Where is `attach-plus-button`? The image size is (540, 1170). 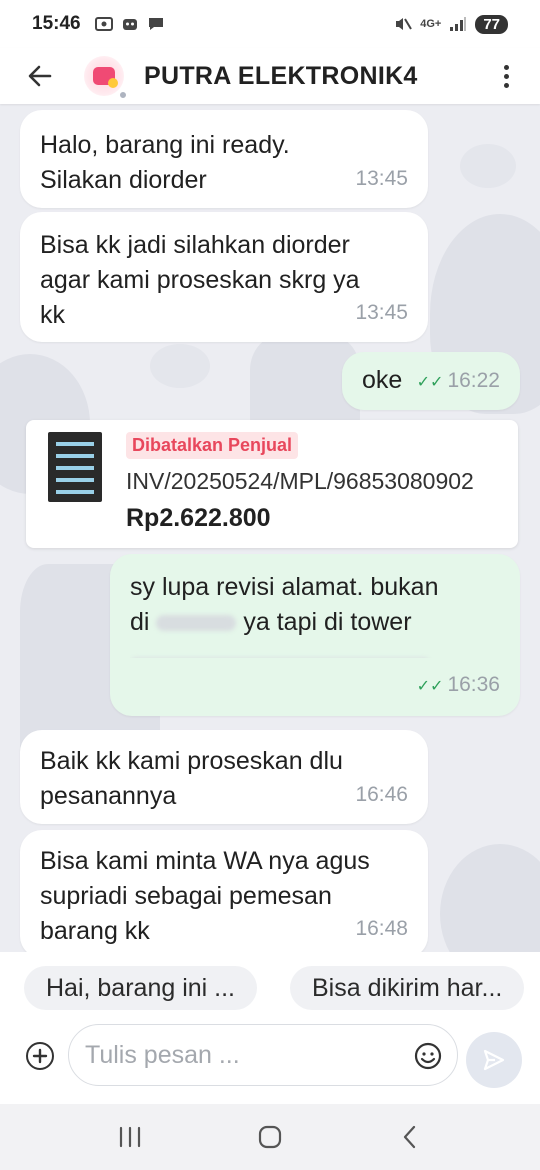 attach-plus-button is located at coordinates (40, 1056).